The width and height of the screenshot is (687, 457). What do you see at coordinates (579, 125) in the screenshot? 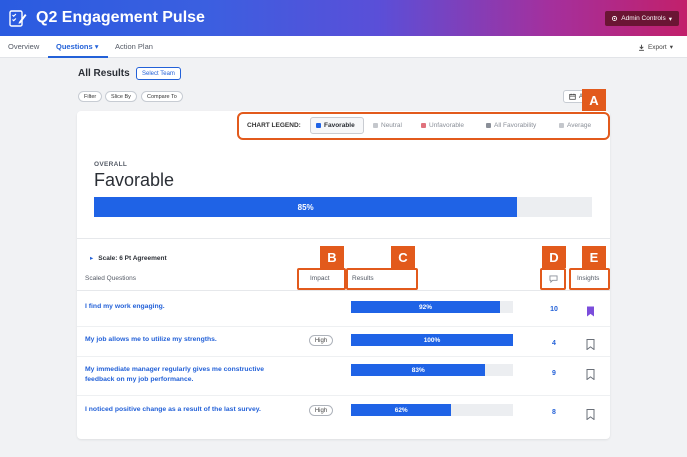
I see `legend-item-label: Average` at bounding box center [579, 125].